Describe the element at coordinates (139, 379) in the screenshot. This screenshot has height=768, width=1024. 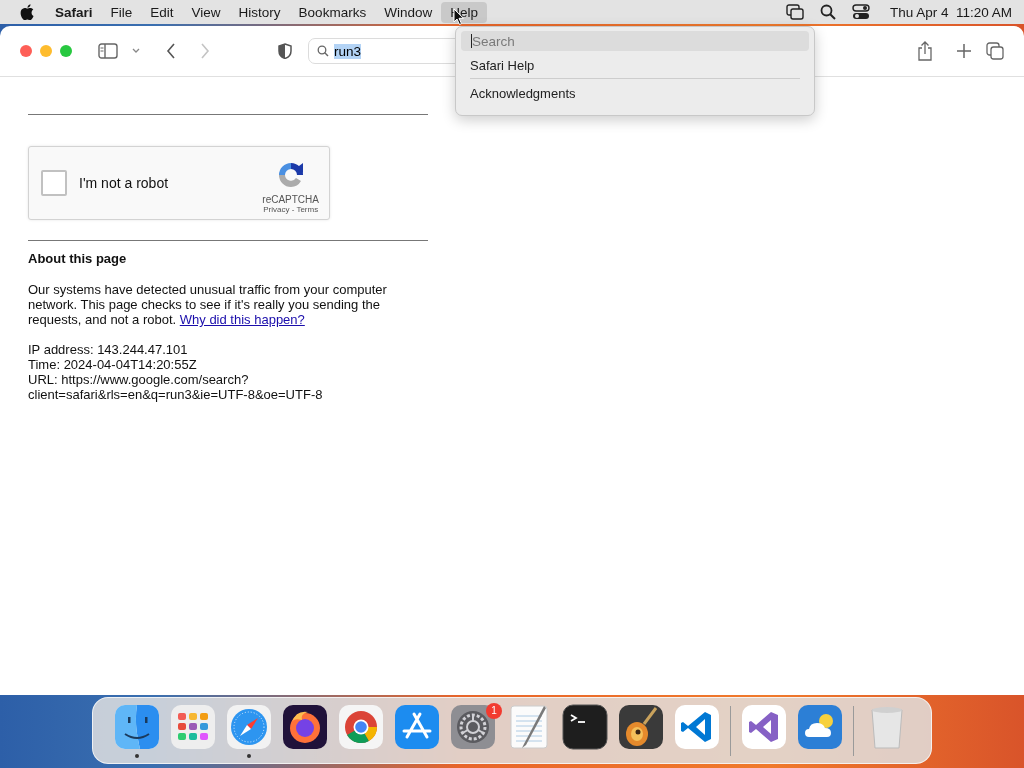
I see `detail-line: URL: https://www.google.com/search?` at that location.